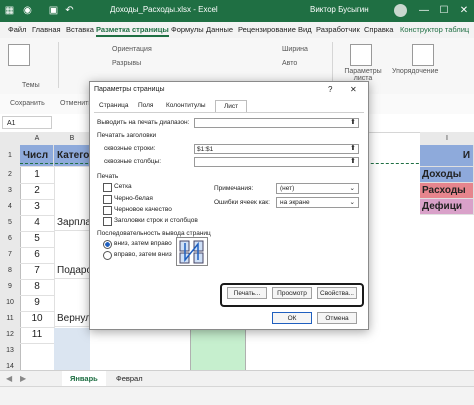 This screenshot has width=474, height=405. What do you see at coordinates (37, 191) in the screenshot?
I see `cell-a3: 2` at bounding box center [37, 191].